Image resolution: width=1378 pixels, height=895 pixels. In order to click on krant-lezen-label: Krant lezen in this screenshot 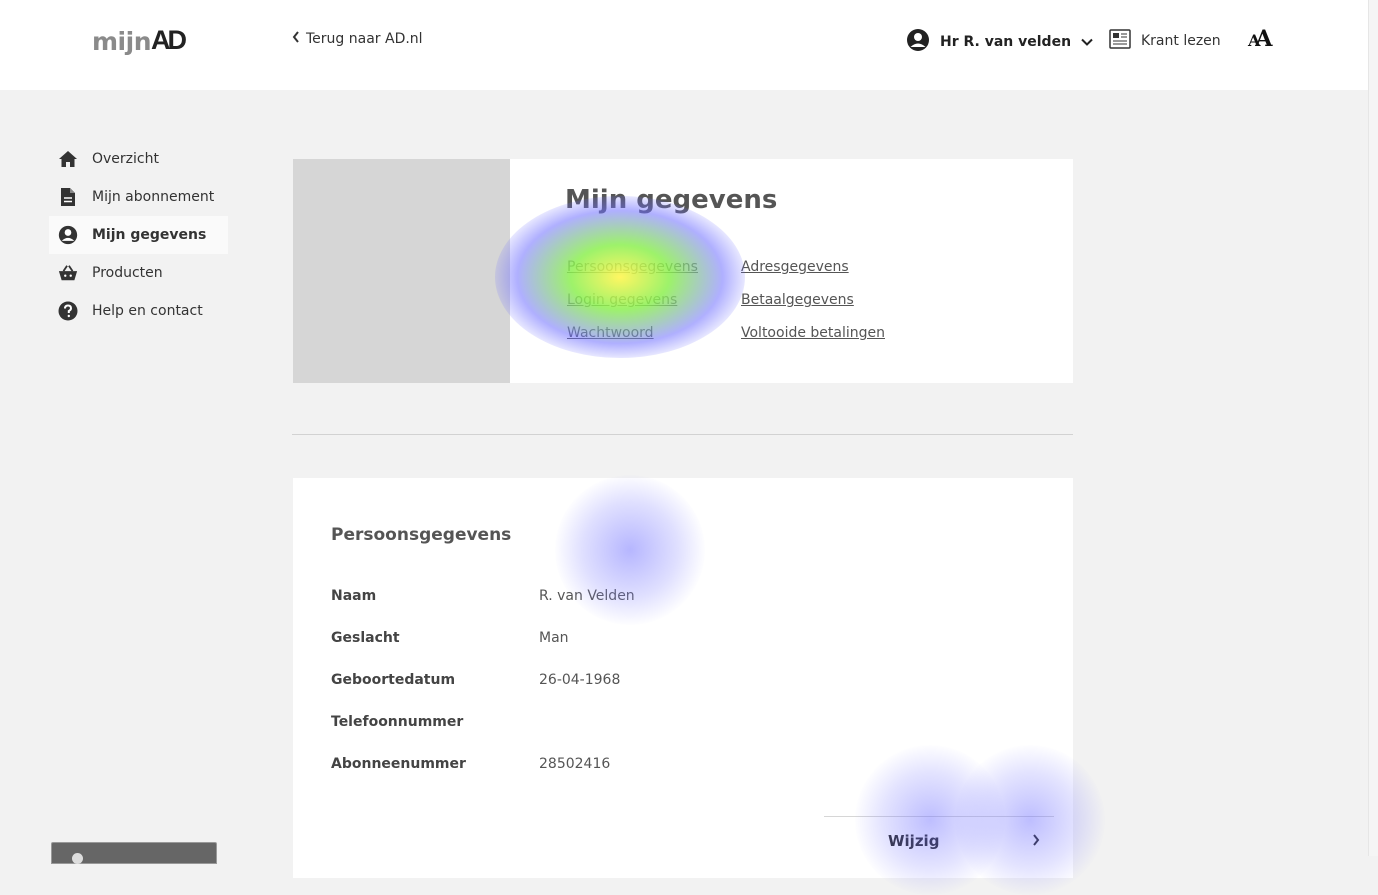, I will do `click(1181, 41)`.